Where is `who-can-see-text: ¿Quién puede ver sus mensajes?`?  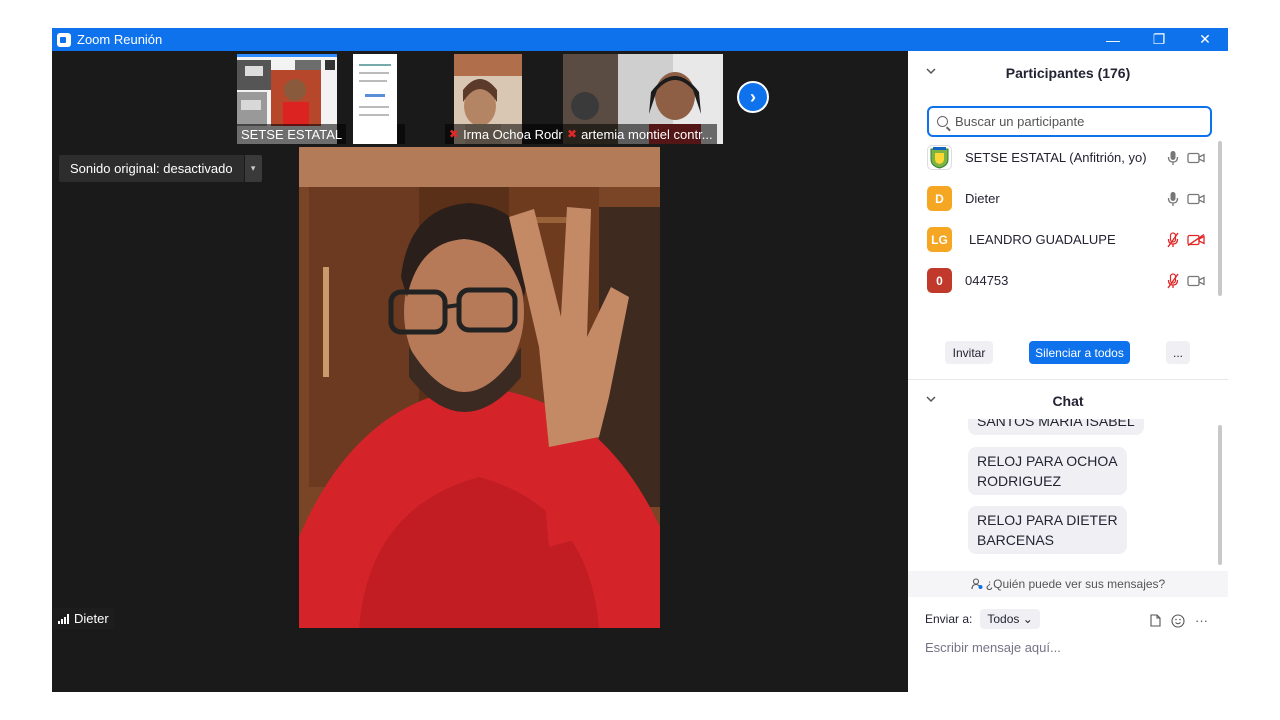
who-can-see-text: ¿Quién puede ver sus mensajes? is located at coordinates (1075, 584).